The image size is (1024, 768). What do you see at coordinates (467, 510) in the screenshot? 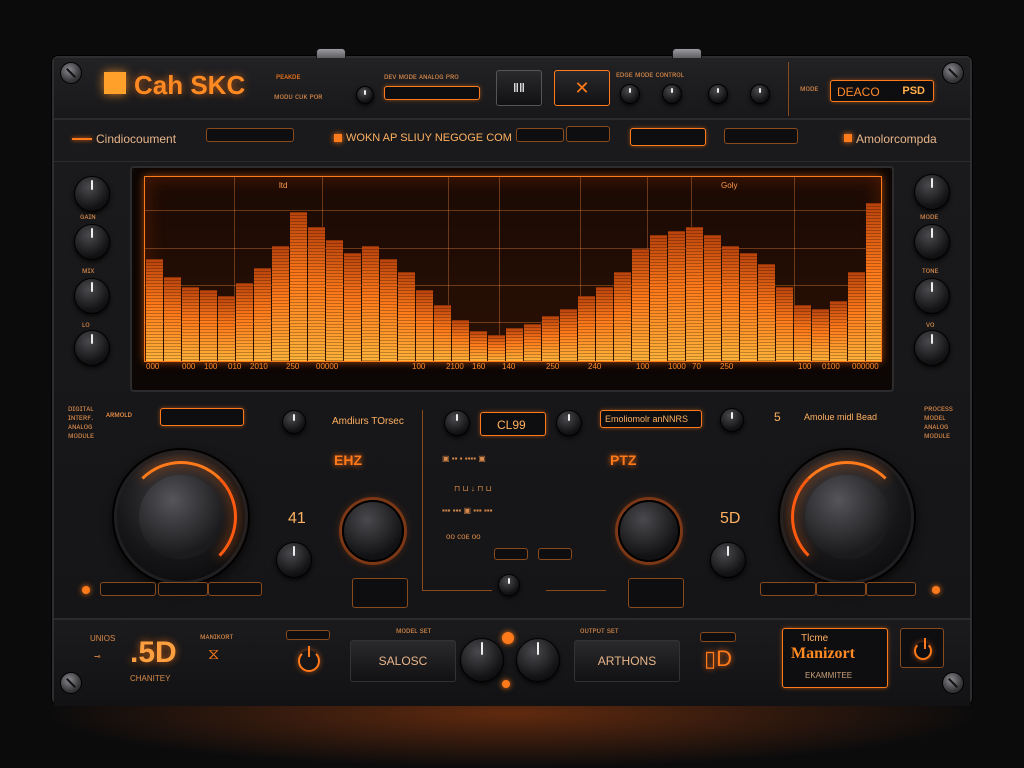
I see `center-readout-3: ▪▪▪ ▪▪▪ ▣ ▪▪▪ ▪▪▪` at bounding box center [467, 510].